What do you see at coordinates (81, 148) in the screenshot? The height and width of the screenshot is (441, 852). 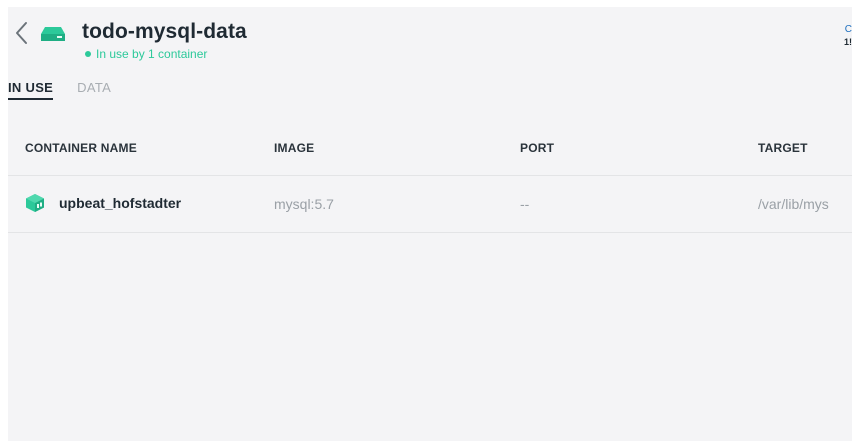 I see `column-header-container-name: CONTAINER NAME` at bounding box center [81, 148].